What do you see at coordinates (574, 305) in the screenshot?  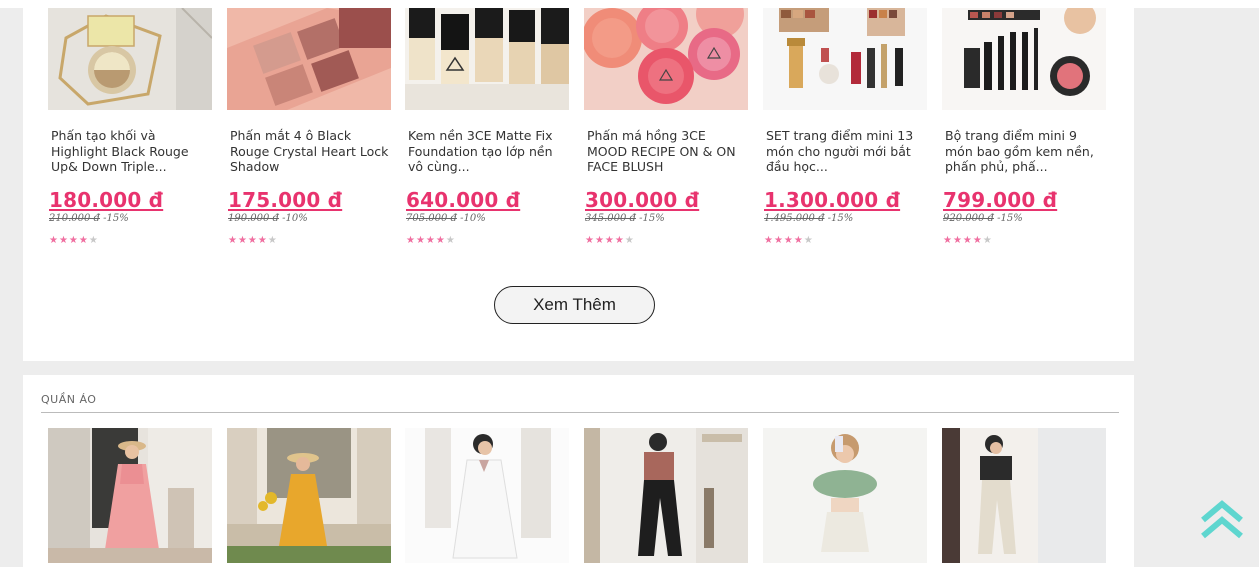 I see `see-more-button: Xem Thêm` at bounding box center [574, 305].